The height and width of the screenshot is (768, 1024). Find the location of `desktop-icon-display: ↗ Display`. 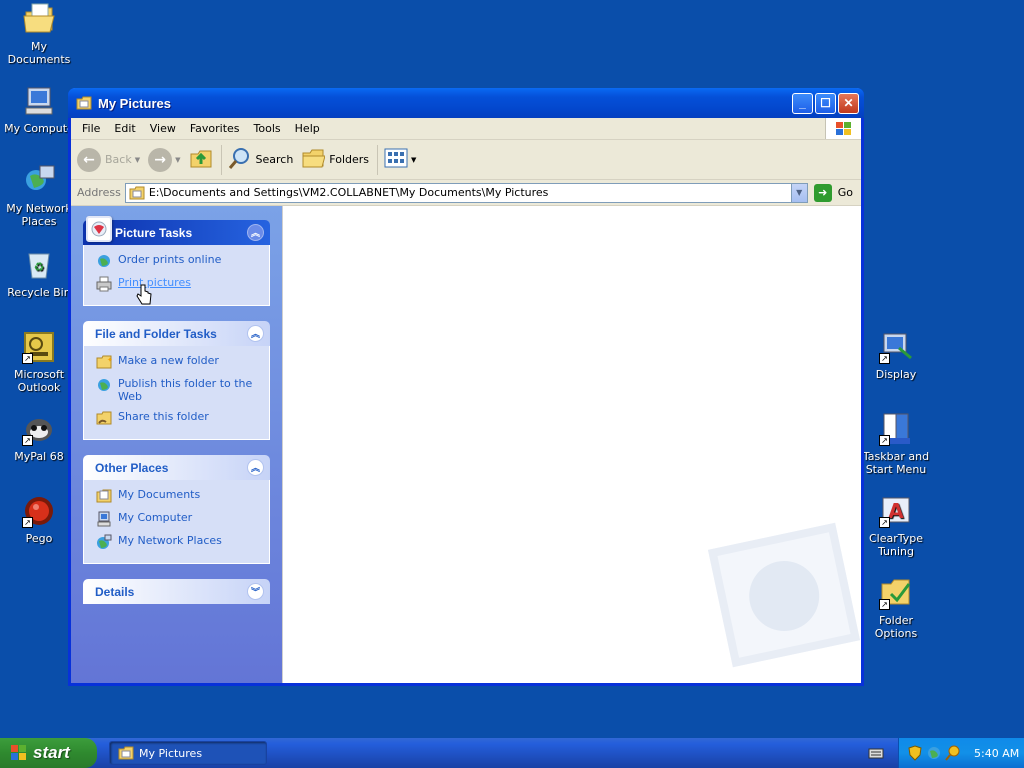

desktop-icon-display: ↗ Display is located at coordinates (896, 355).